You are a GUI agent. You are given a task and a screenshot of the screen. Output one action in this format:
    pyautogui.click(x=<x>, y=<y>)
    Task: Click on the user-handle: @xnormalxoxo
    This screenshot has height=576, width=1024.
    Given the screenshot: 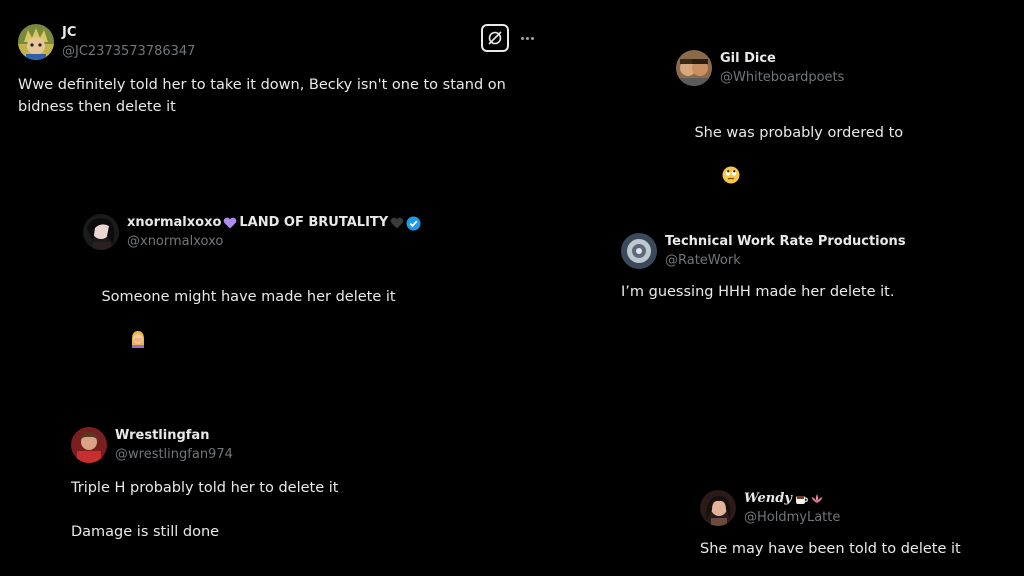 What is the action you would take?
    pyautogui.click(x=273, y=242)
    